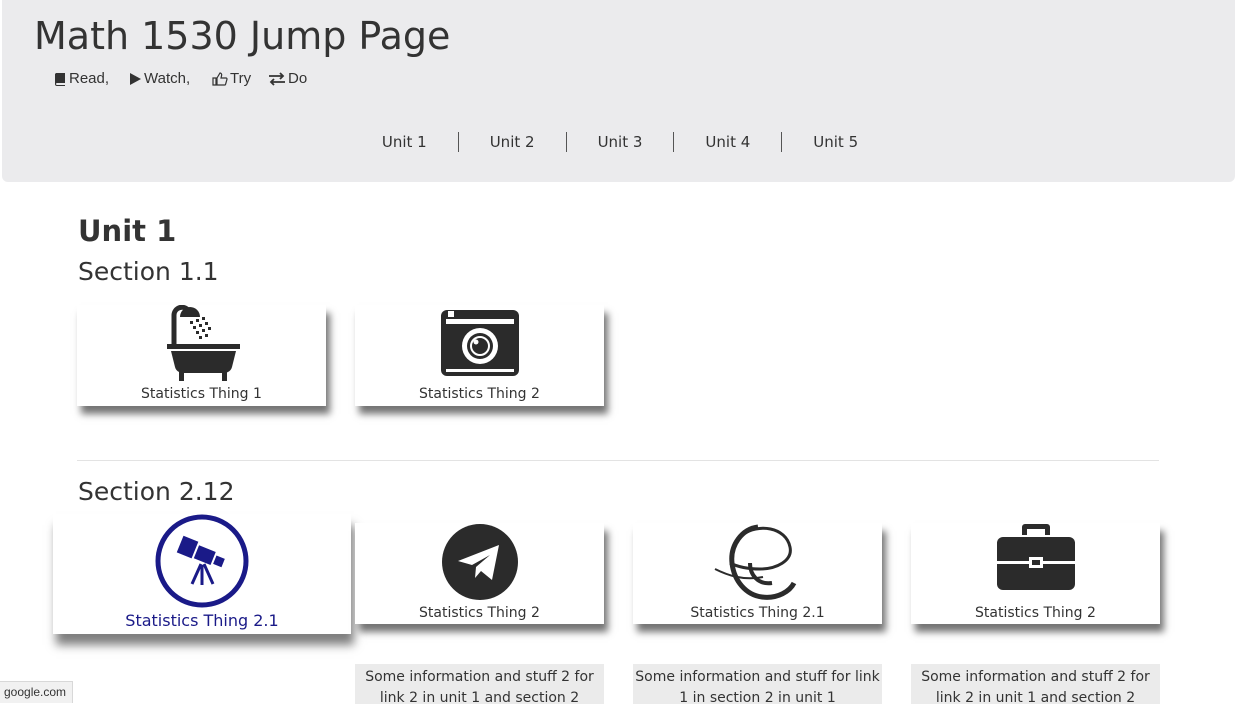 This screenshot has height=704, width=1236. I want to click on unit-nav: Unit 1 Unit 2 Unit 3 Unit 4 Unit 5, so click(619, 142).